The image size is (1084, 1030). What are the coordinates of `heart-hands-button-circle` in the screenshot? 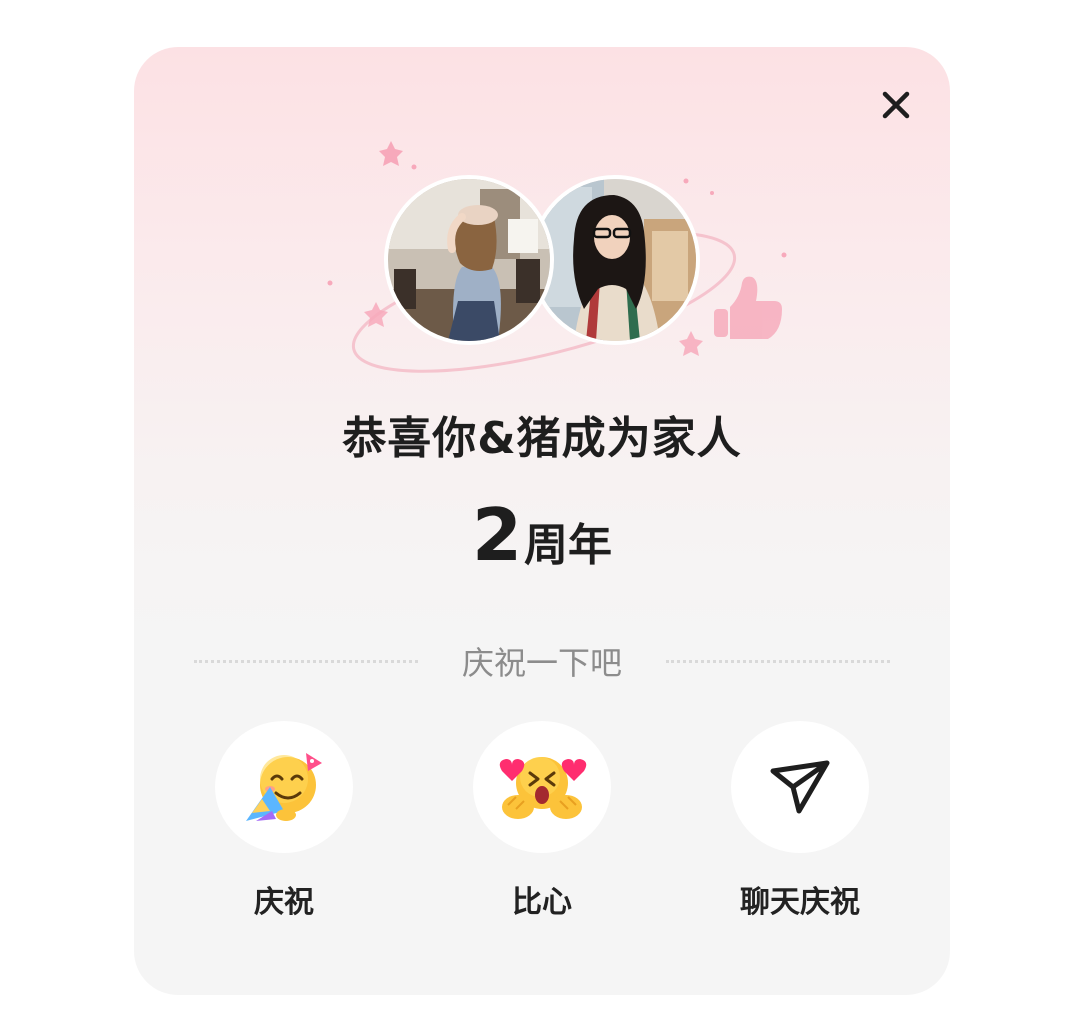 It's located at (542, 787).